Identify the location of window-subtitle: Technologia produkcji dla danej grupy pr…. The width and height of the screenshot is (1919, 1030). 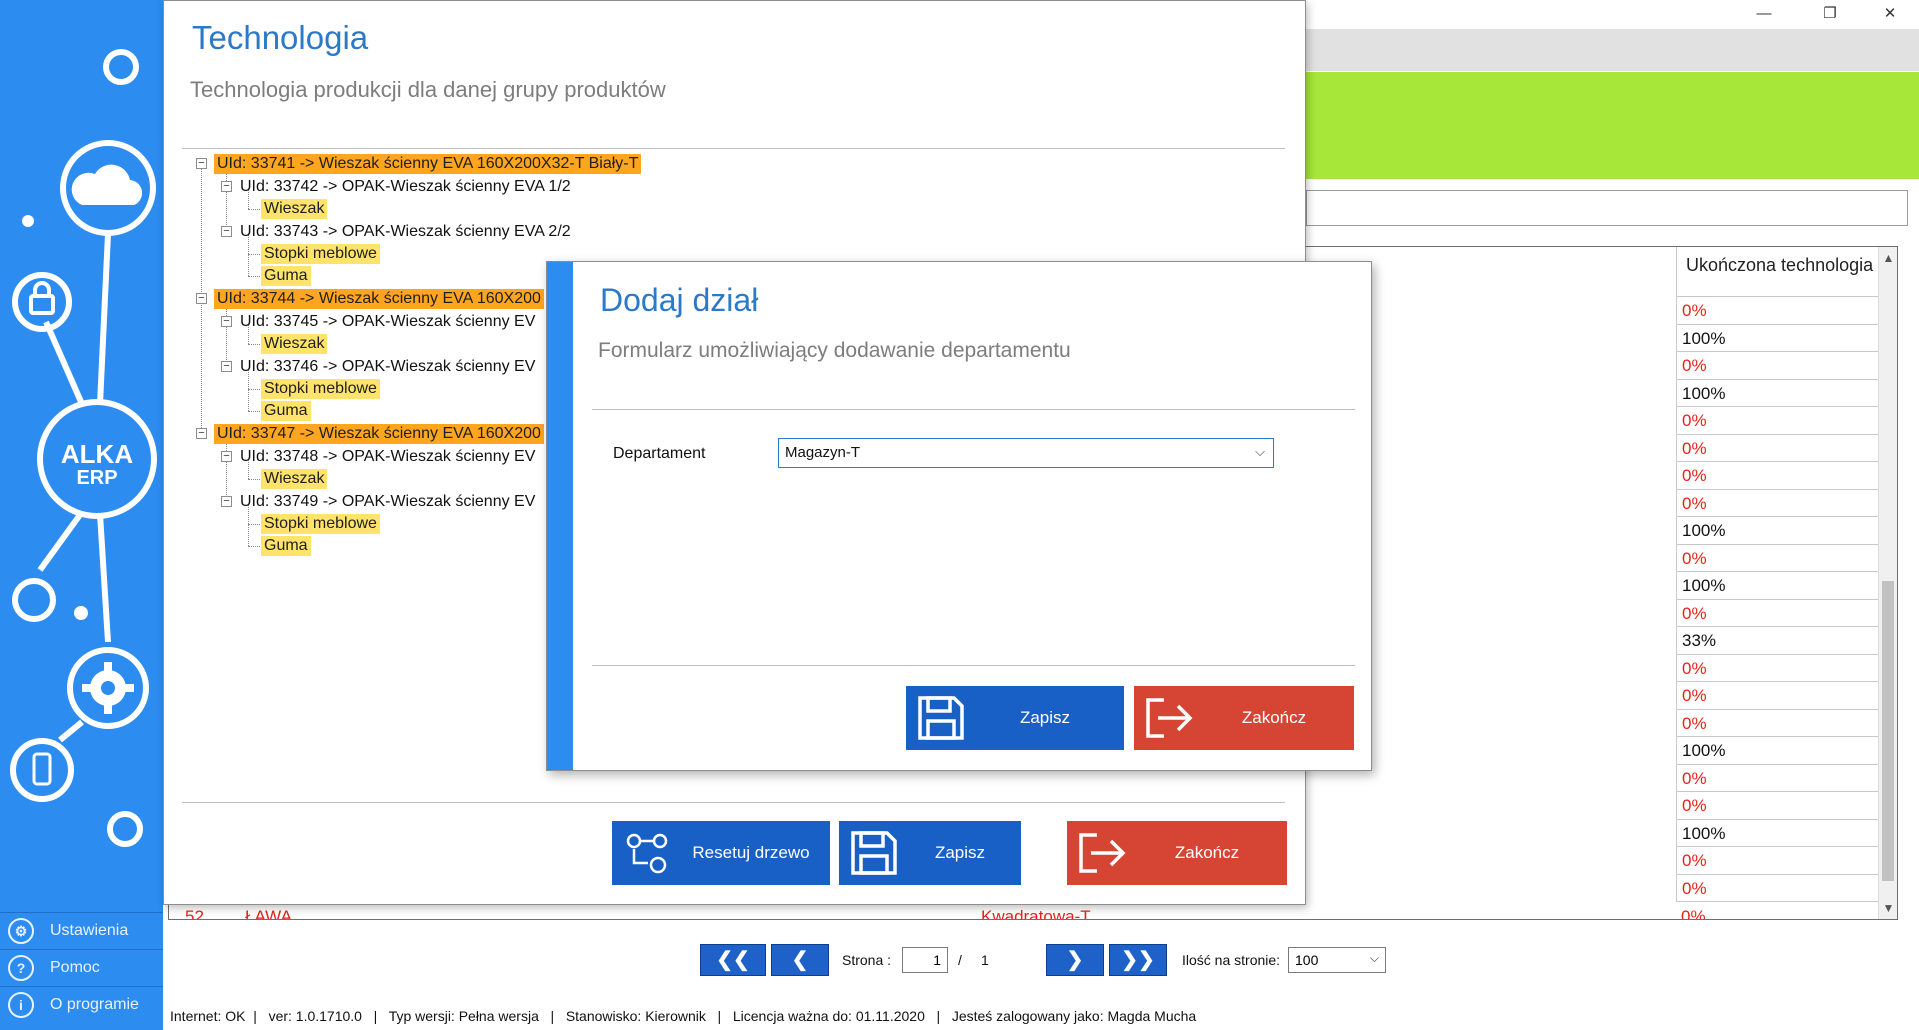
(428, 89).